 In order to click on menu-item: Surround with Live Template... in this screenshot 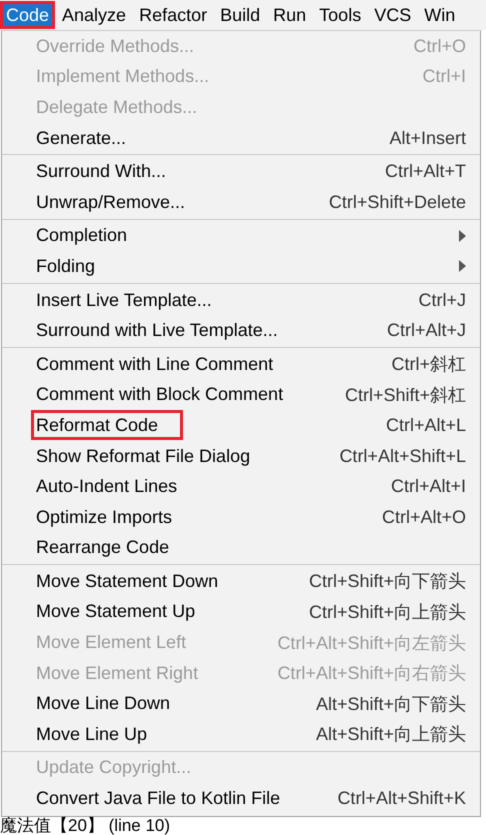, I will do `click(205, 331)`.